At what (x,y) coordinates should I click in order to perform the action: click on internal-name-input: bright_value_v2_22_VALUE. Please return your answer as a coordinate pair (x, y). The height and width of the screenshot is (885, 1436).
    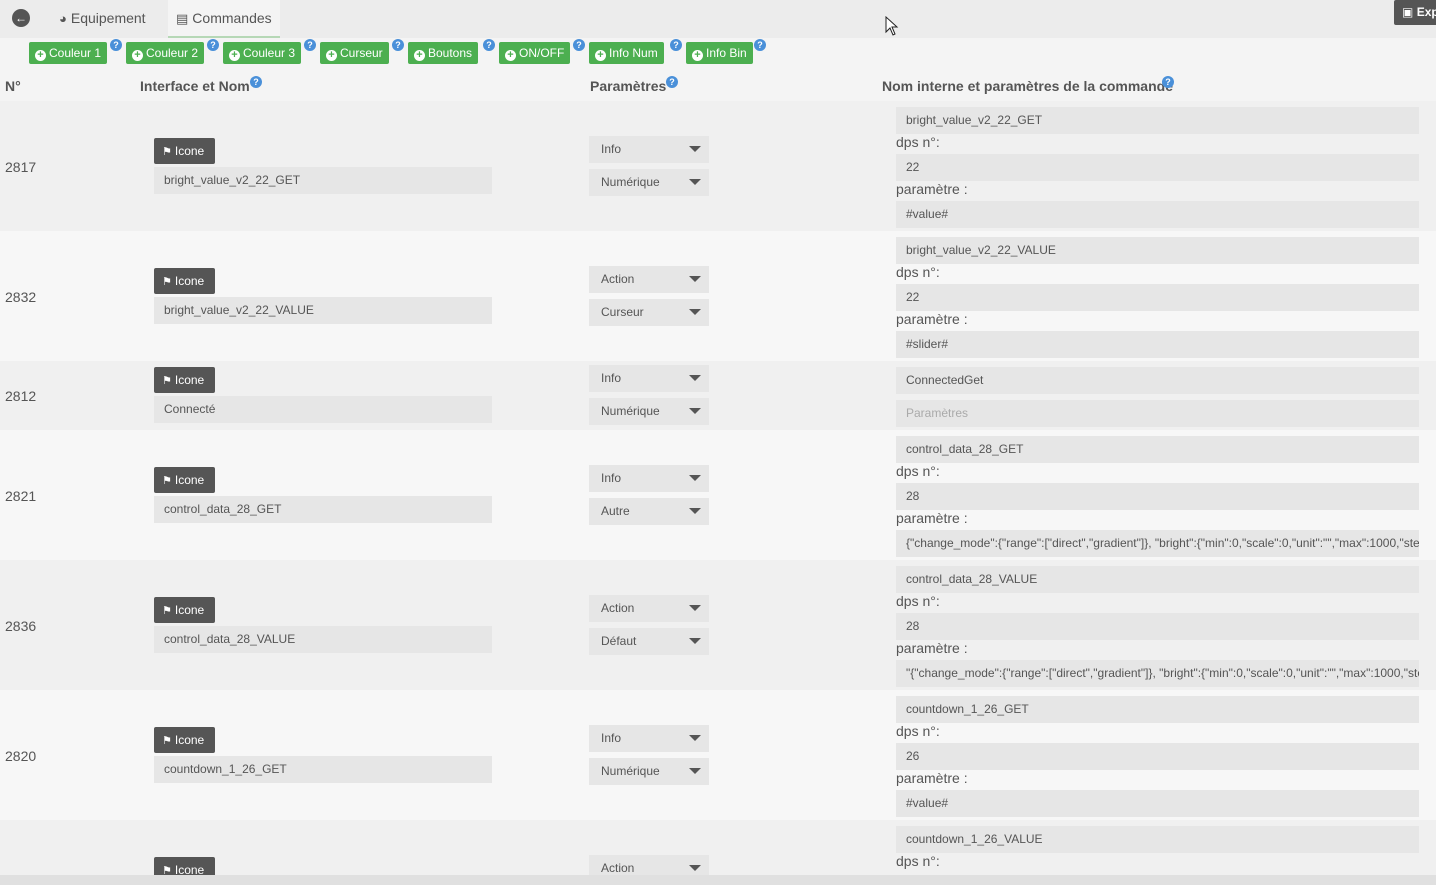
    Looking at the image, I should click on (1157, 250).